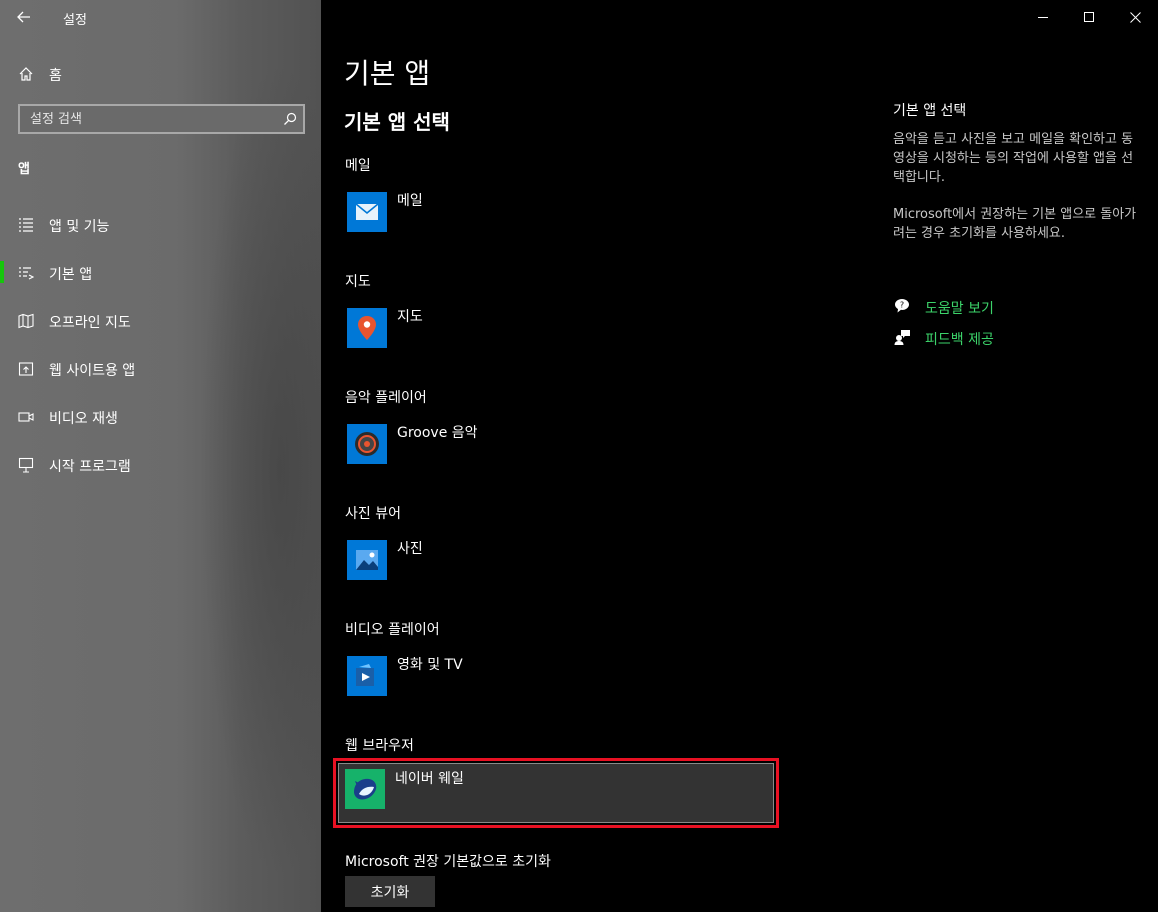 The height and width of the screenshot is (912, 1158). I want to click on groove-music-icon, so click(367, 444).